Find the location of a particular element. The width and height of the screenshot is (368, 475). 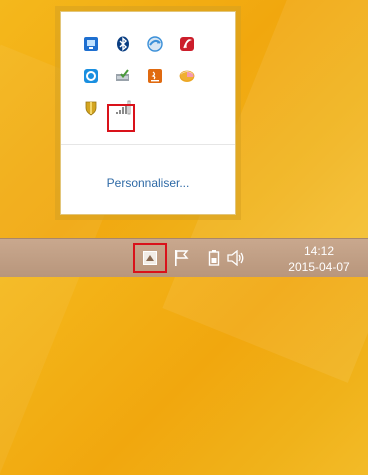

volume-button is located at coordinates (236, 258).